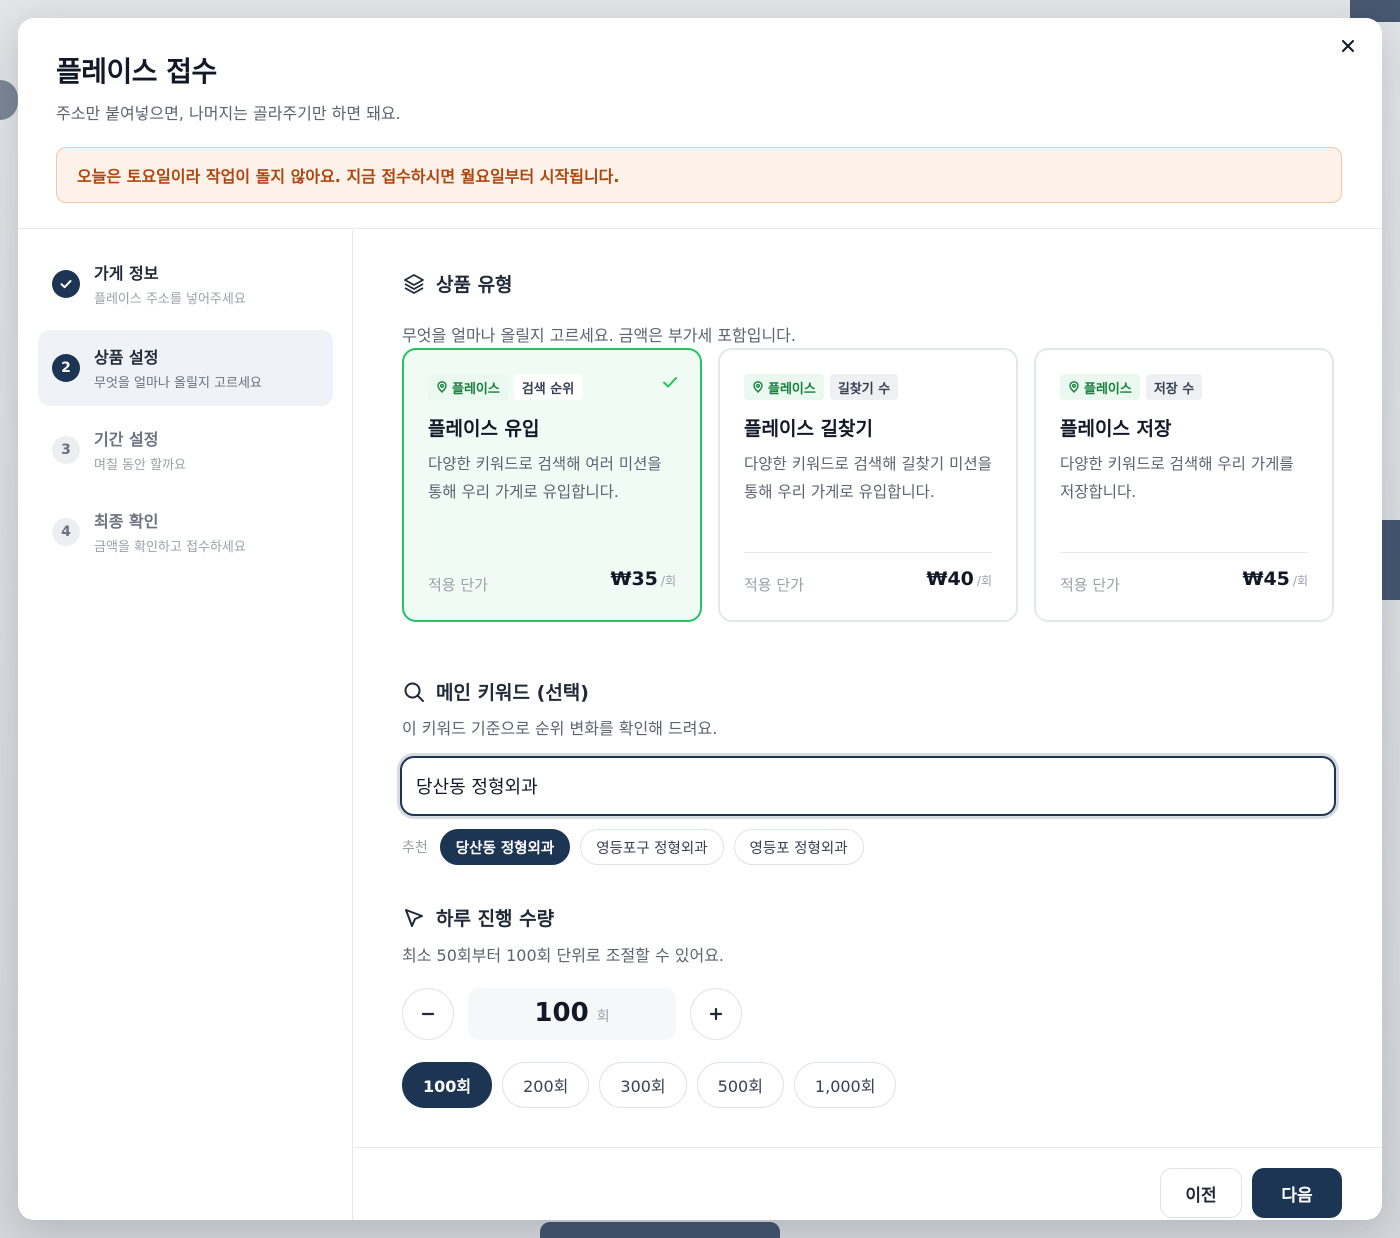 The width and height of the screenshot is (1400, 1238). Describe the element at coordinates (415, 848) in the screenshot. I see `recommend-label: 추천` at that location.